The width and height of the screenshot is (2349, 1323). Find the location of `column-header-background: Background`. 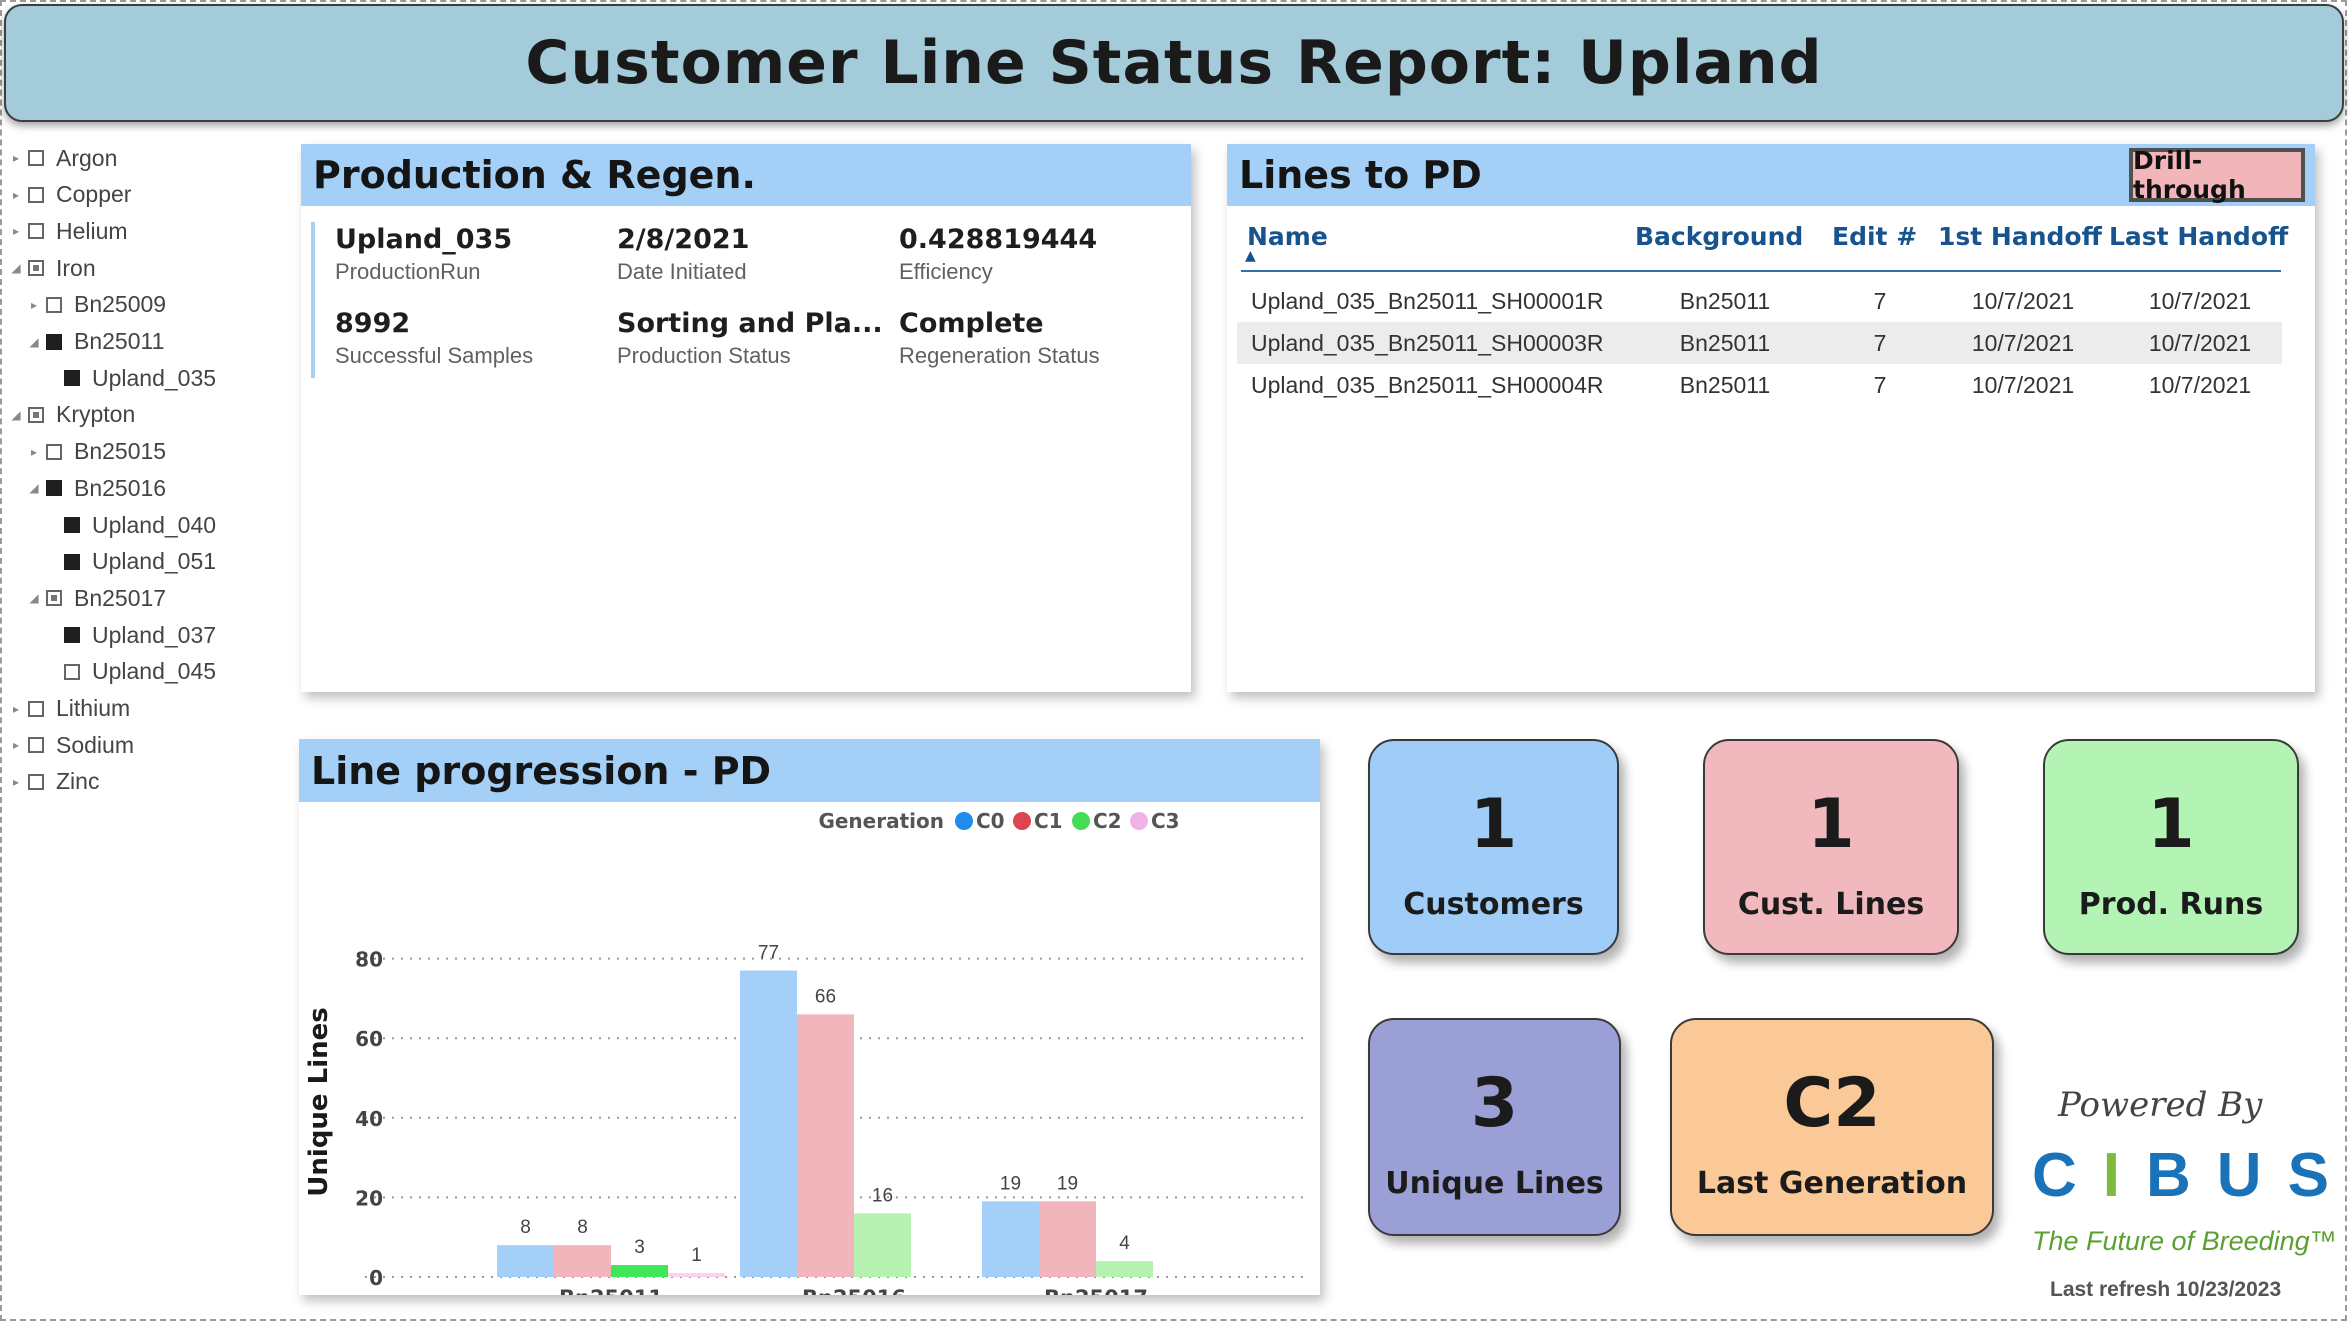

column-header-background: Background is located at coordinates (1719, 236).